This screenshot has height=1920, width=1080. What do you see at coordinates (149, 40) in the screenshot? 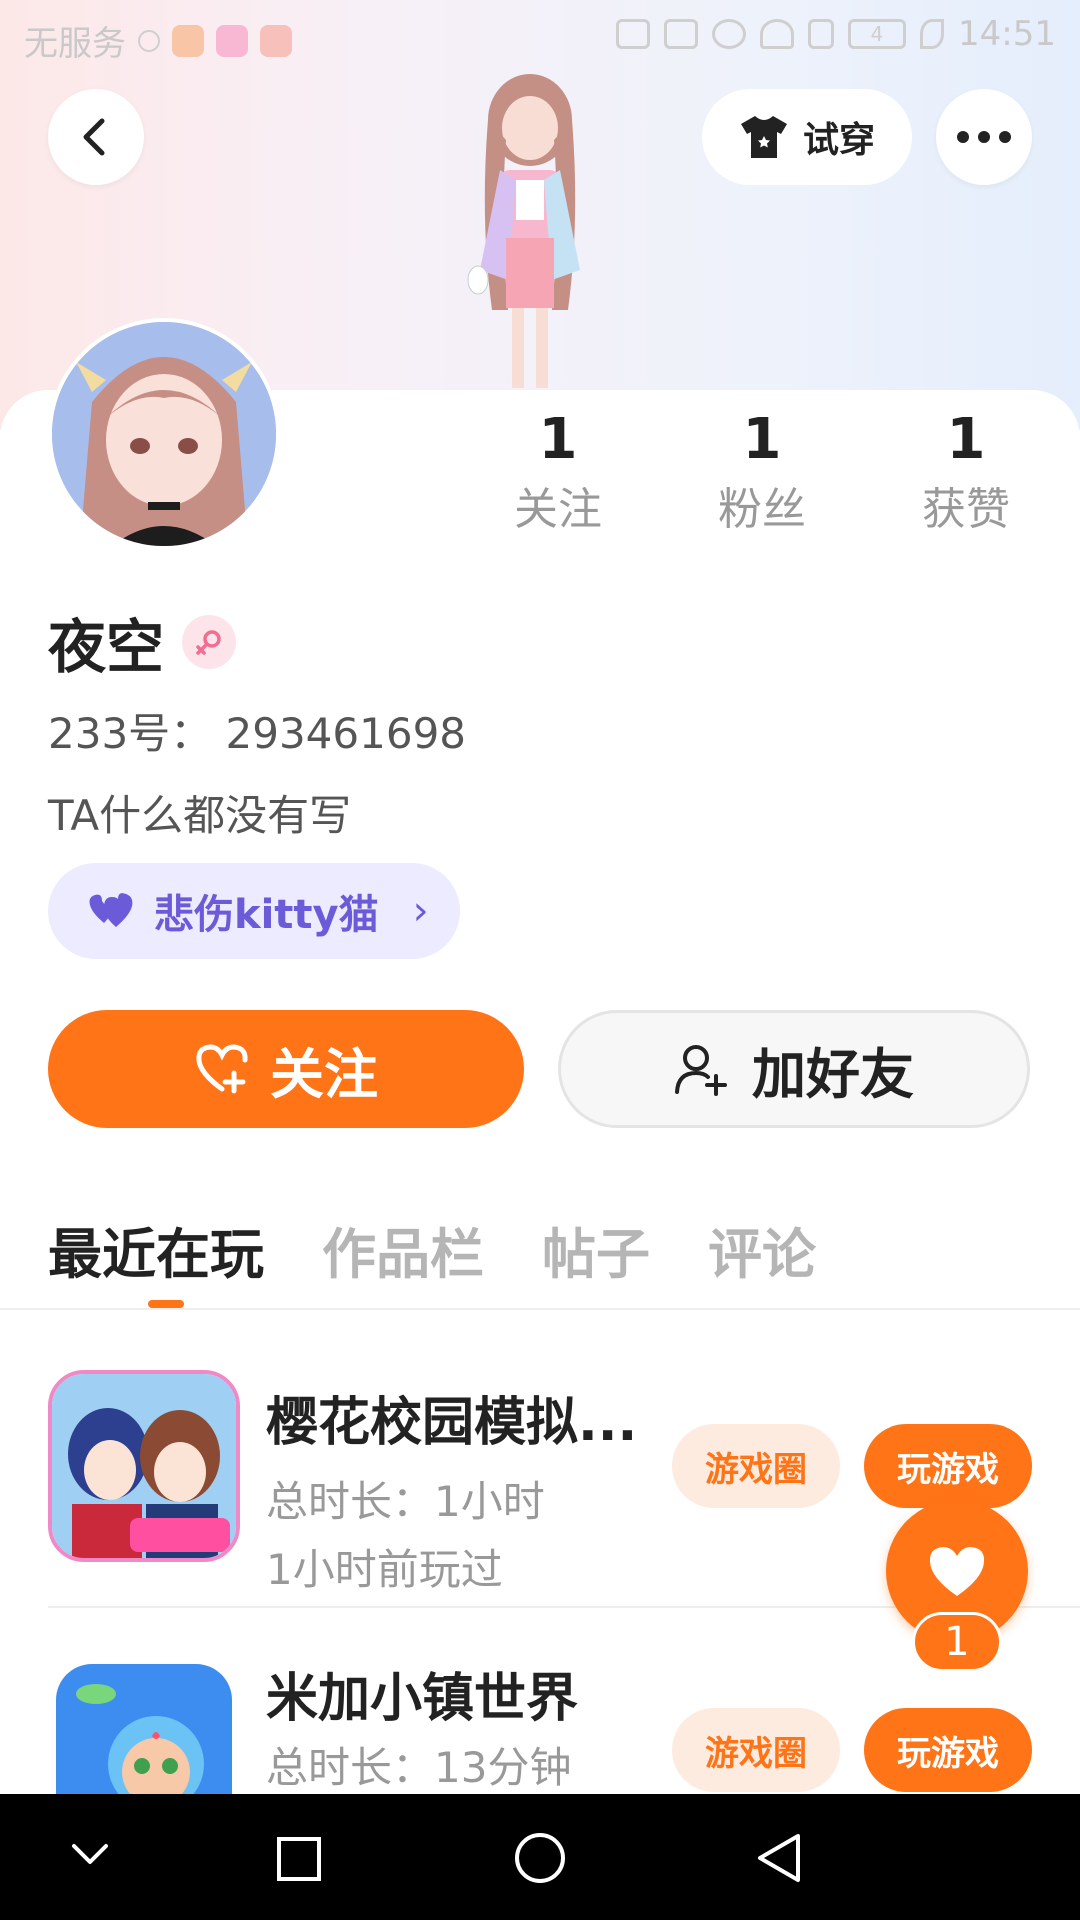
I see `status-dot-icon` at bounding box center [149, 40].